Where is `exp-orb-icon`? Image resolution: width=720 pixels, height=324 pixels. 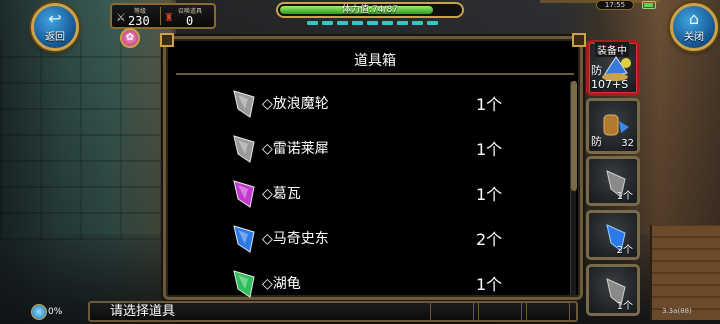
exp-orb-icon is located at coordinates (39, 312).